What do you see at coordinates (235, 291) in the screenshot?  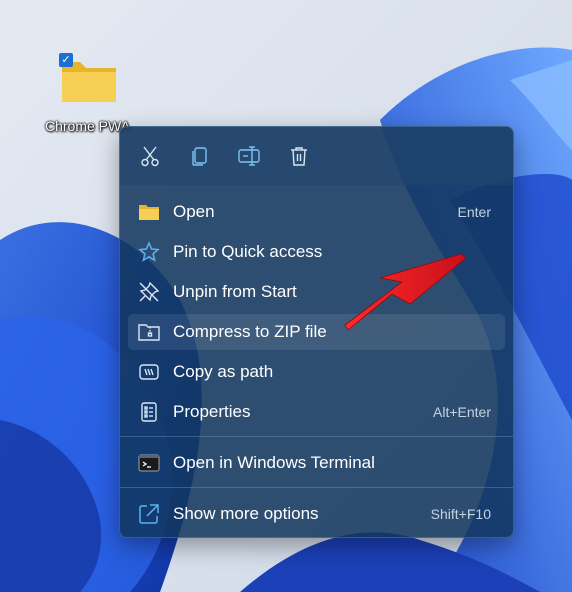 I see `menu-item-label: Unpin from Start` at bounding box center [235, 291].